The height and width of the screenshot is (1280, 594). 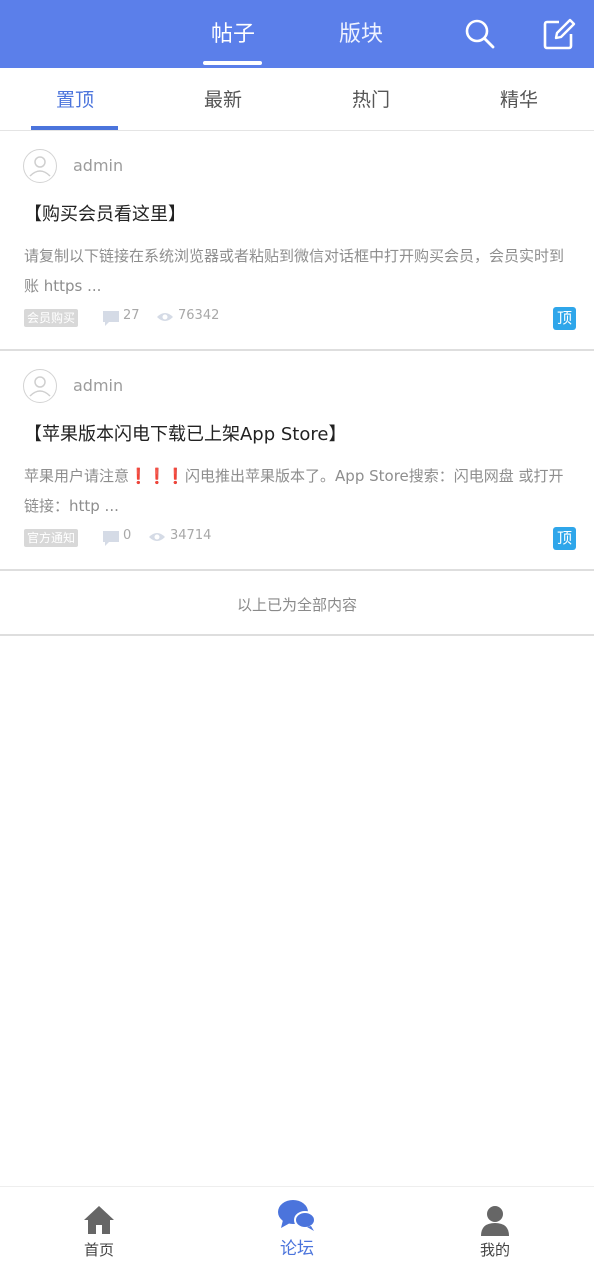 I want to click on subtab-hot: 热门, so click(x=371, y=100).